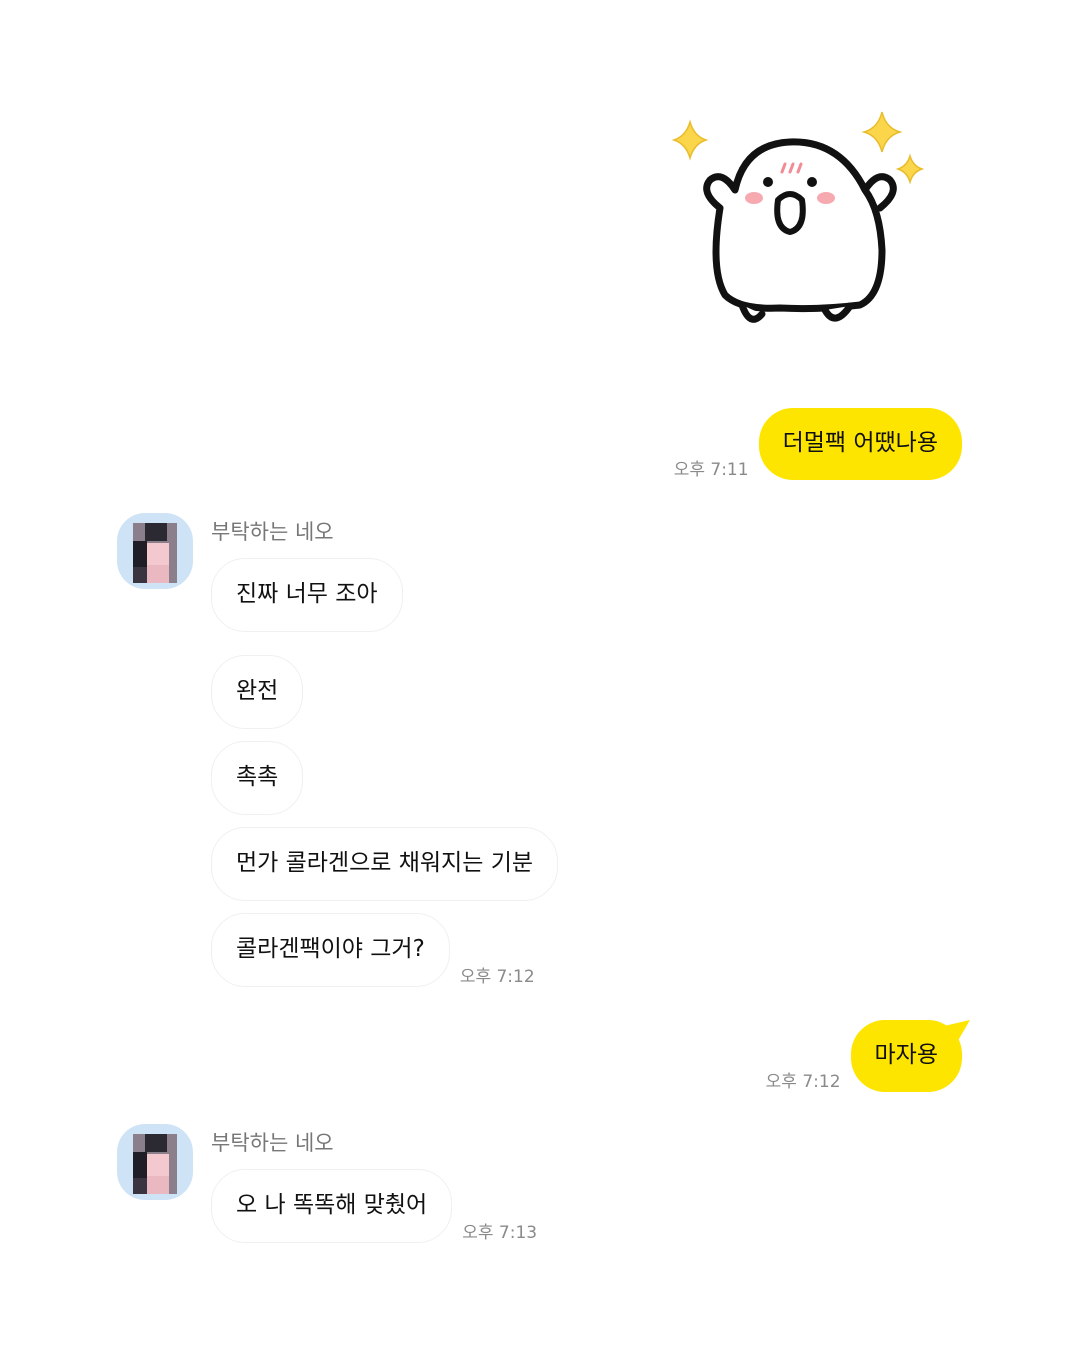 The height and width of the screenshot is (1350, 1080). I want to click on other-message-bubble: 오 나 똑똑해 맞췄어, so click(332, 1206).